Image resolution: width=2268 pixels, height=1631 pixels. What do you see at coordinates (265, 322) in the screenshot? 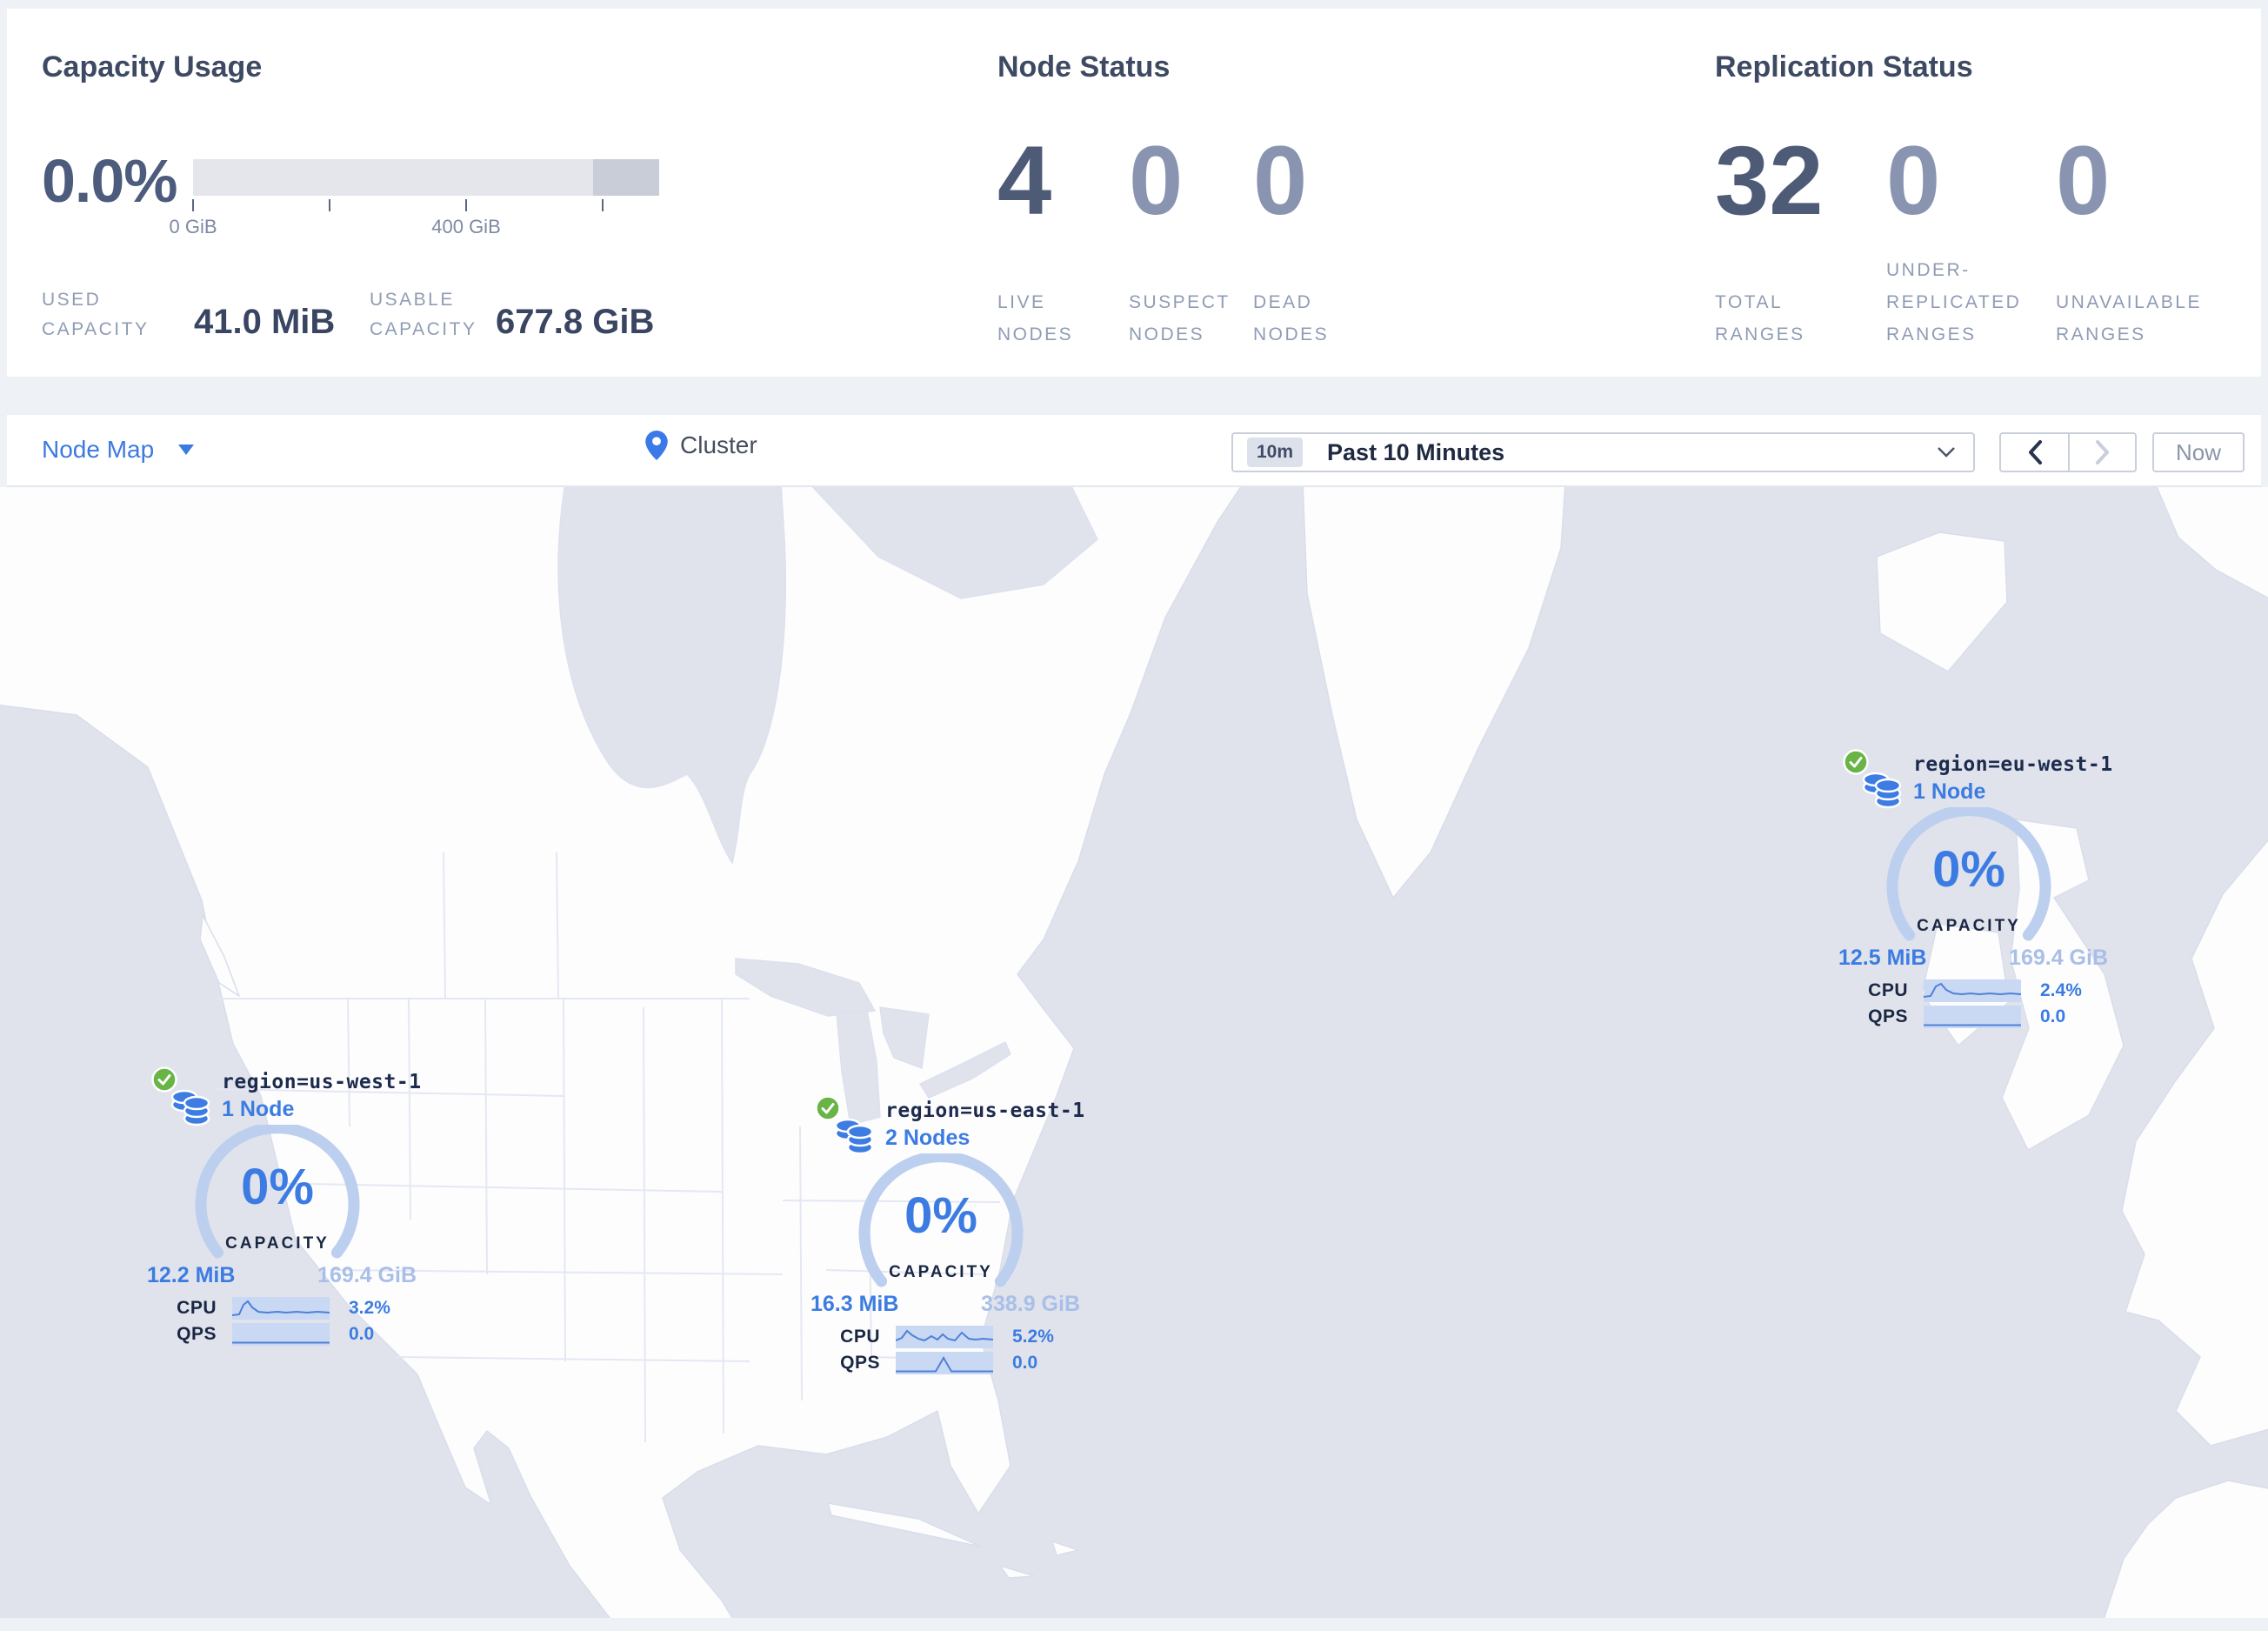
I see `used-capacity-value: 41.0 MiB` at bounding box center [265, 322].